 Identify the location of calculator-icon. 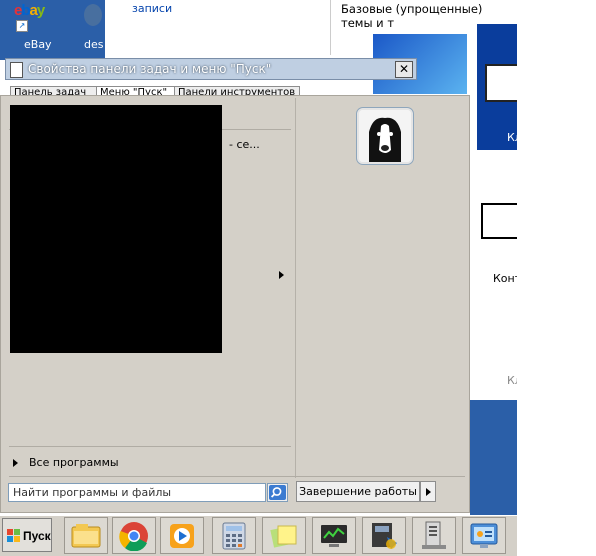
(234, 536).